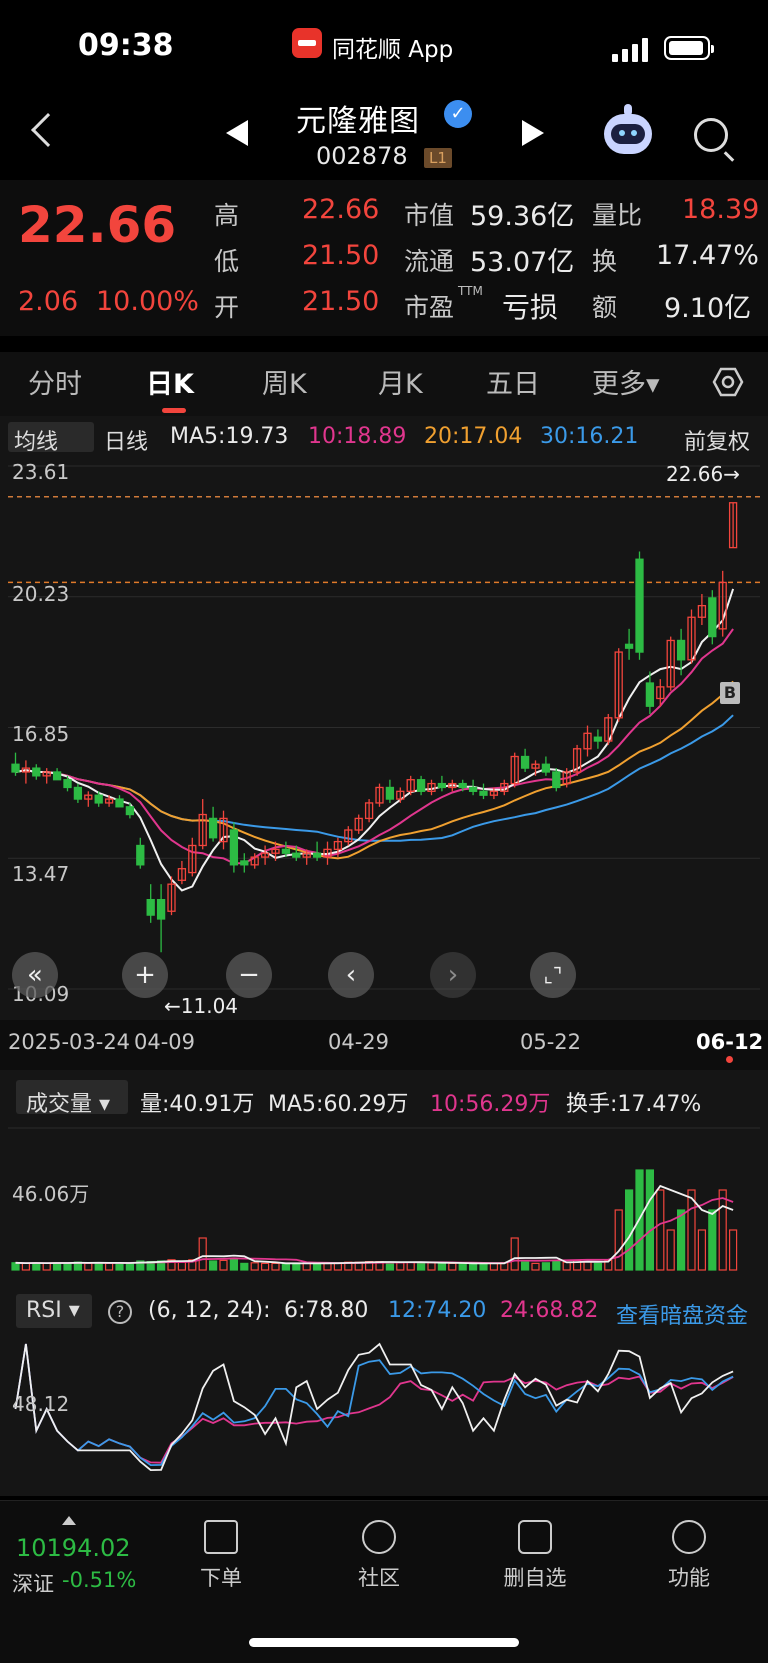 The height and width of the screenshot is (1663, 768). Describe the element at coordinates (728, 382) in the screenshot. I see `settings-icon` at that location.